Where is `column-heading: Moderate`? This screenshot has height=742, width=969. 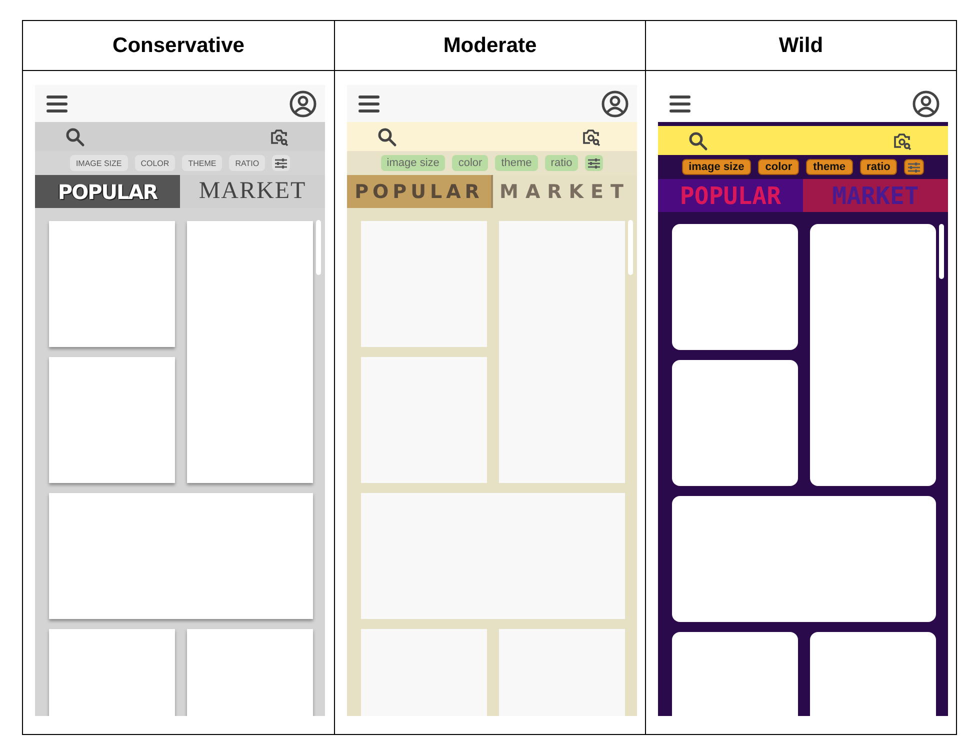
column-heading: Moderate is located at coordinates (490, 46).